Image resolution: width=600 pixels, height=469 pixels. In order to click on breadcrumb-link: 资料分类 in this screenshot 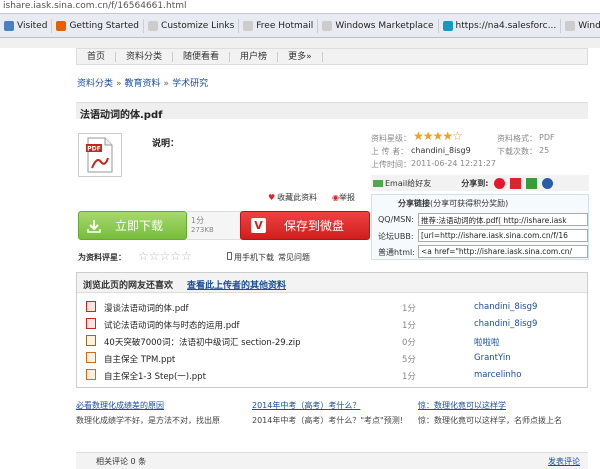, I will do `click(95, 84)`.